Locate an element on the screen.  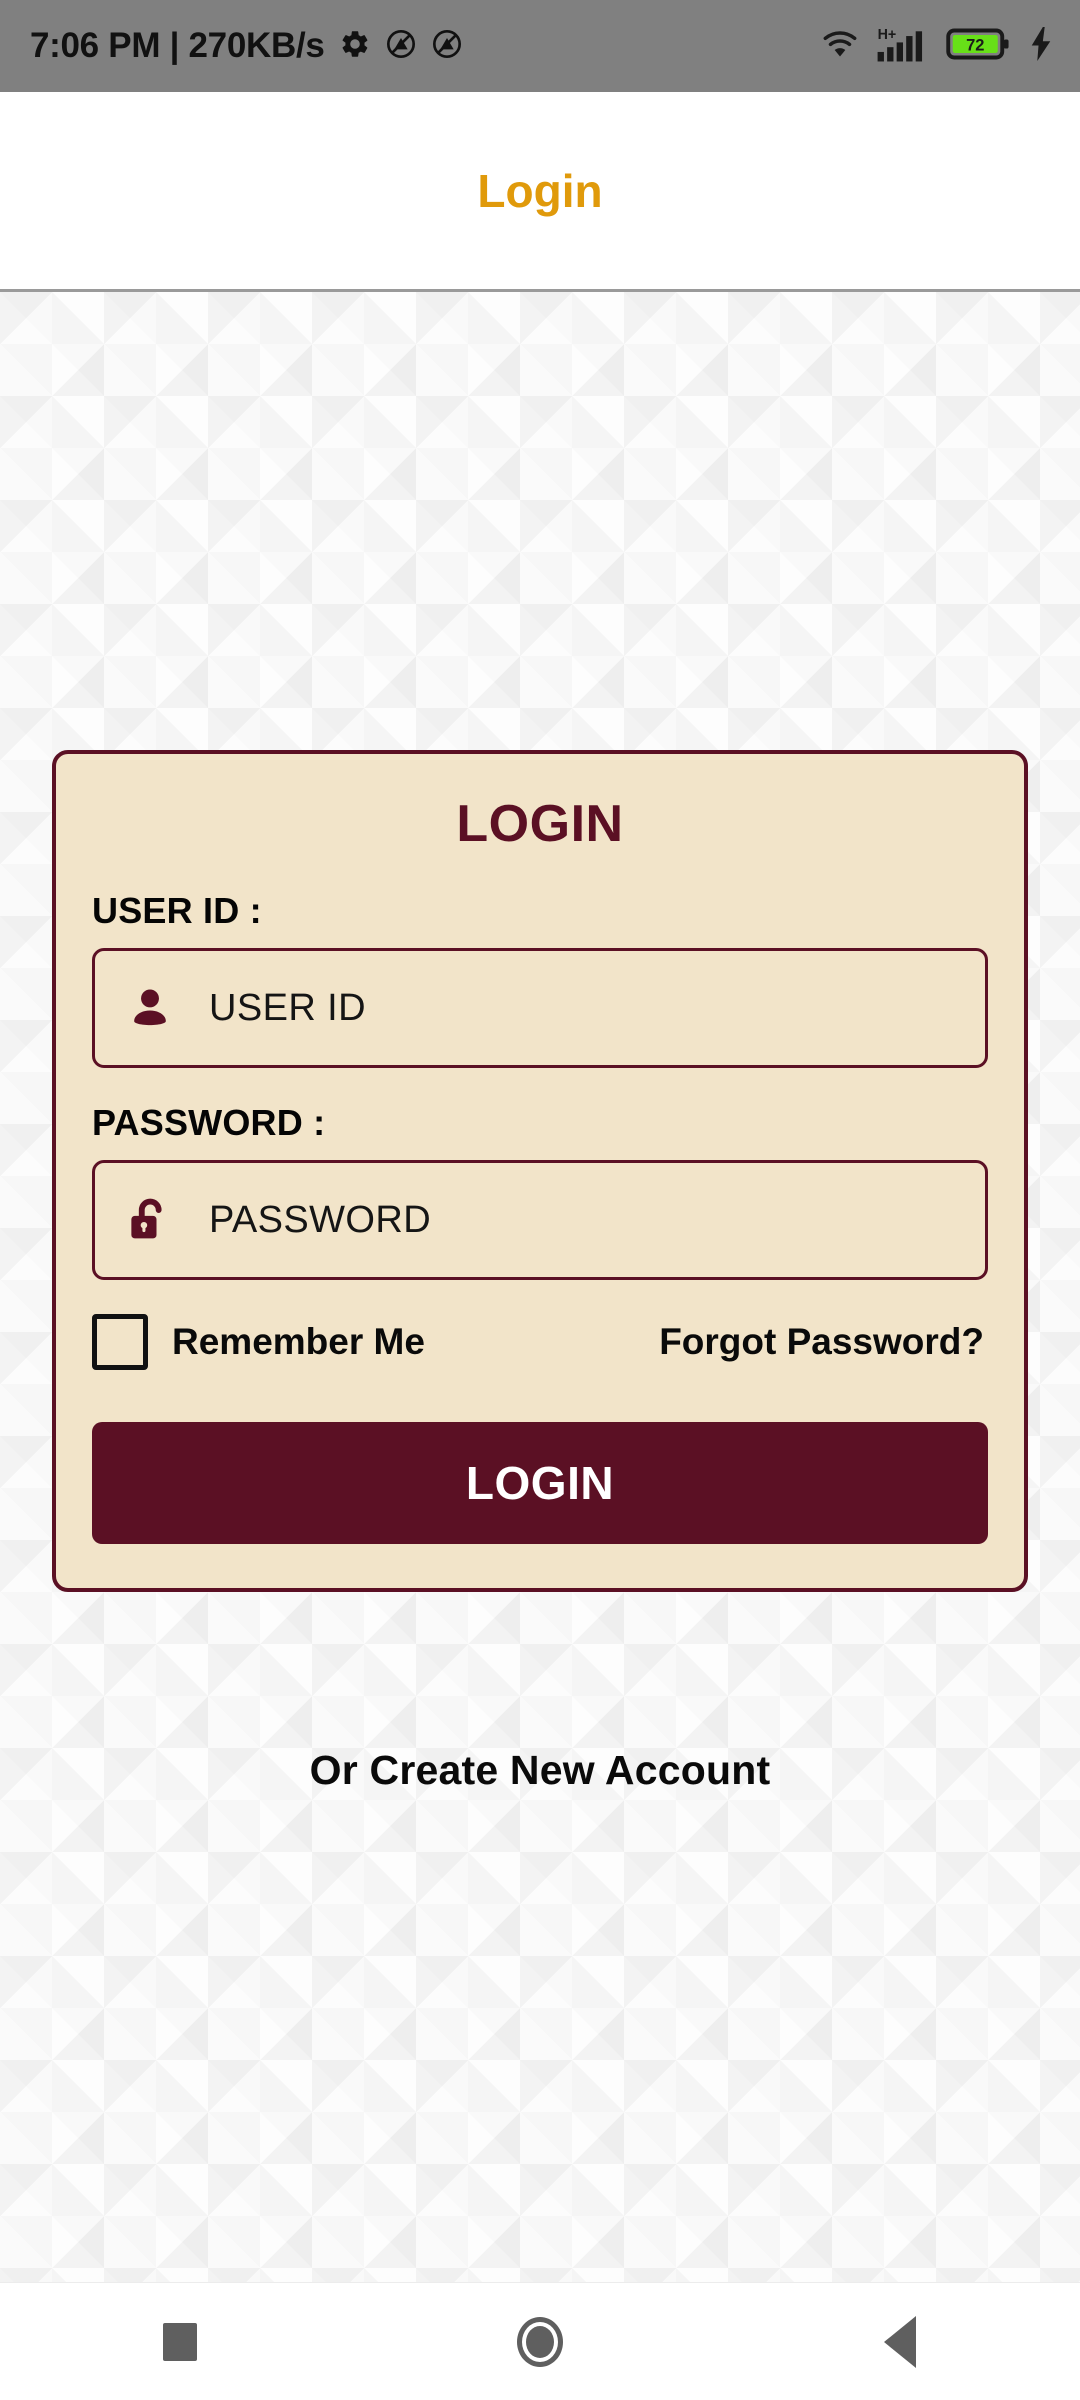
charging-bolt-icon is located at coordinates (1041, 46).